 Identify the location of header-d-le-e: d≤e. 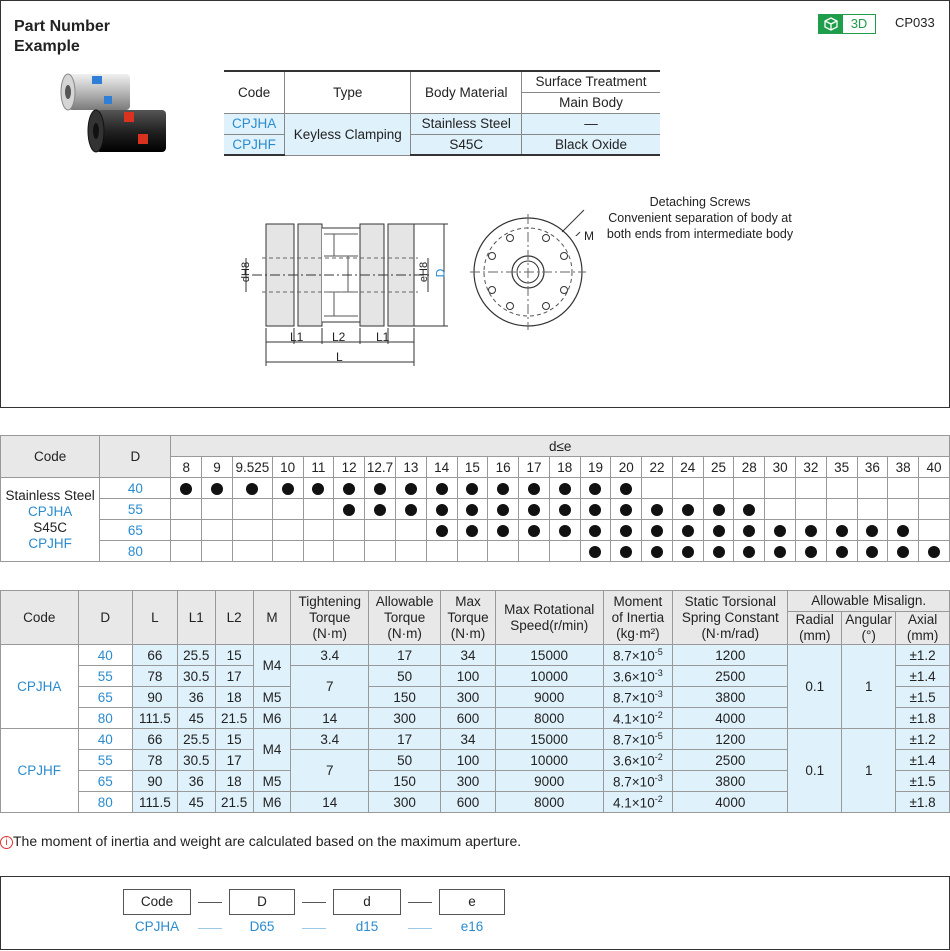
(560, 446).